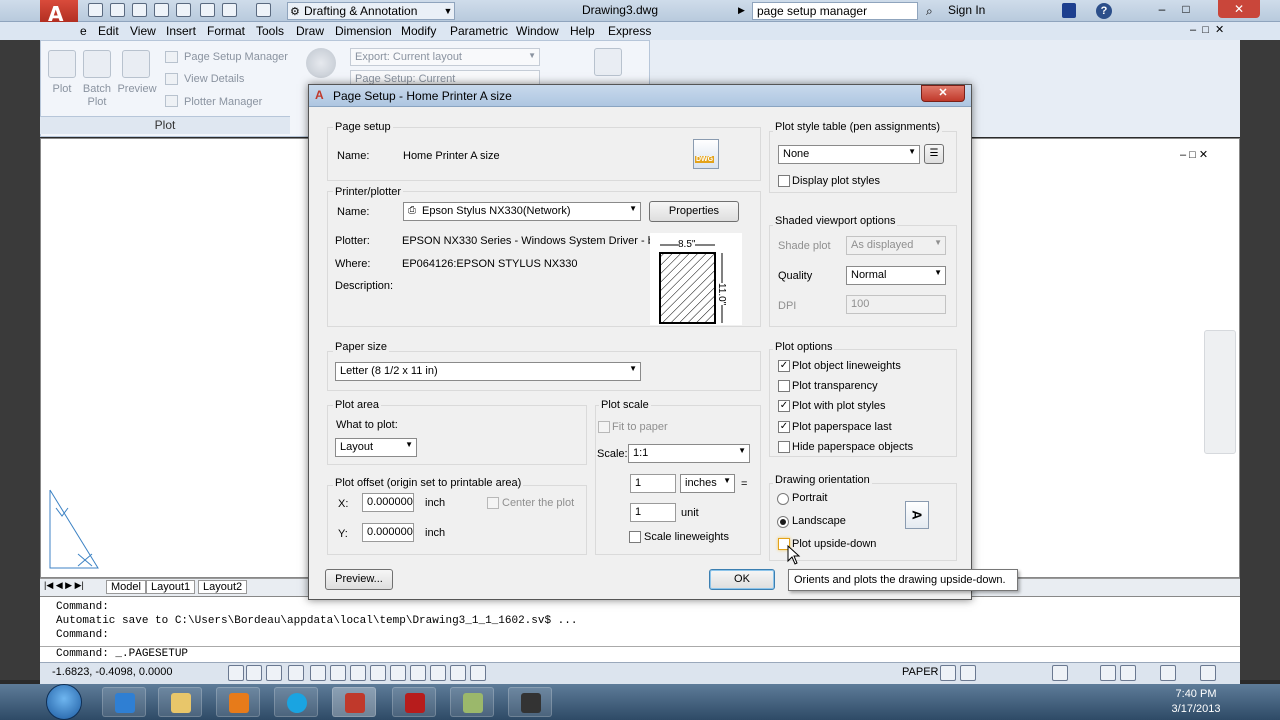  Describe the element at coordinates (296, 673) in the screenshot. I see `polar-icon` at that location.